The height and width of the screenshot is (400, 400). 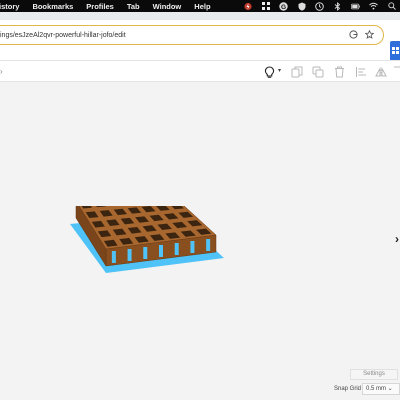 What do you see at coordinates (52, 6) in the screenshot?
I see `menu-bookmarks: Bookmarks` at bounding box center [52, 6].